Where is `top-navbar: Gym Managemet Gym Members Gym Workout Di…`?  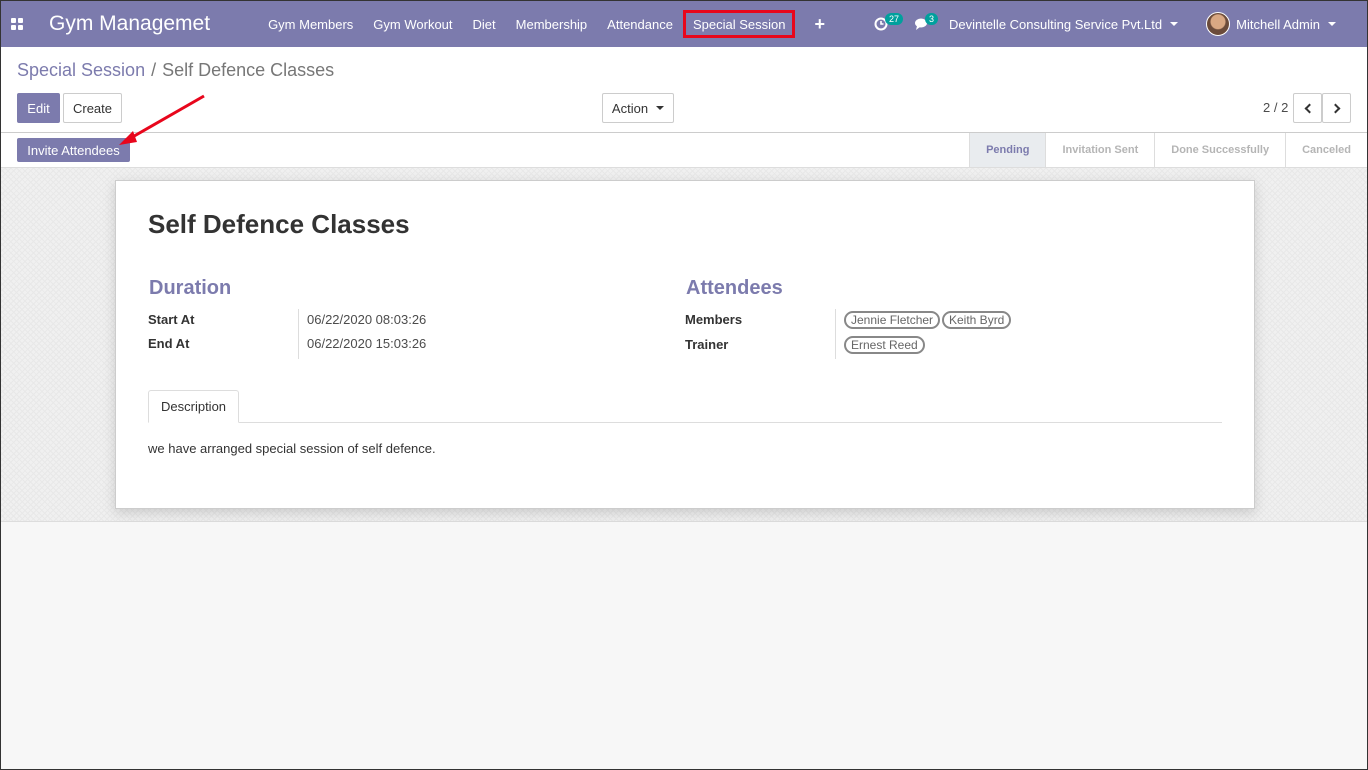
top-navbar: Gym Managemet Gym Members Gym Workout Di… is located at coordinates (684, 24).